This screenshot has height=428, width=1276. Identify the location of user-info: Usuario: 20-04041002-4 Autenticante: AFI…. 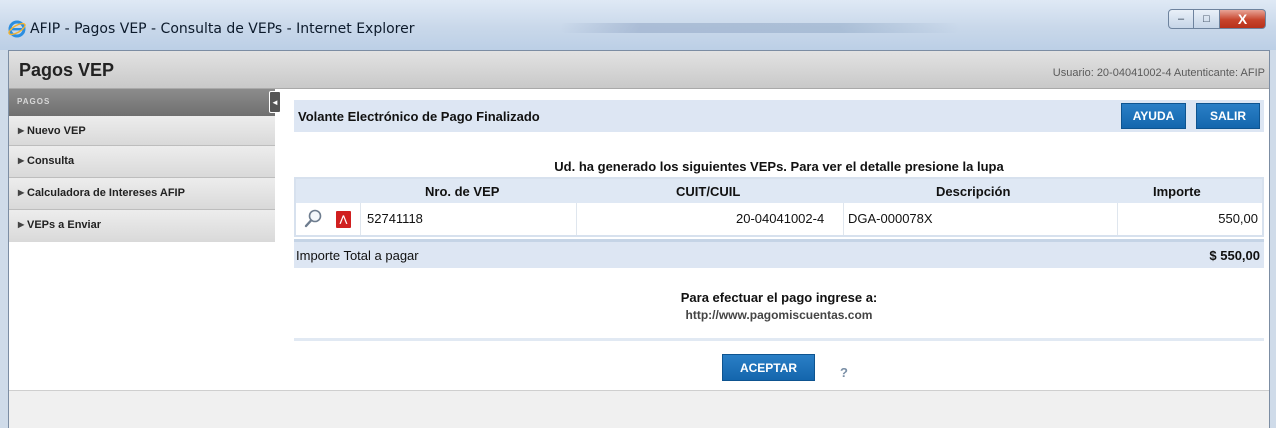
(1158, 73).